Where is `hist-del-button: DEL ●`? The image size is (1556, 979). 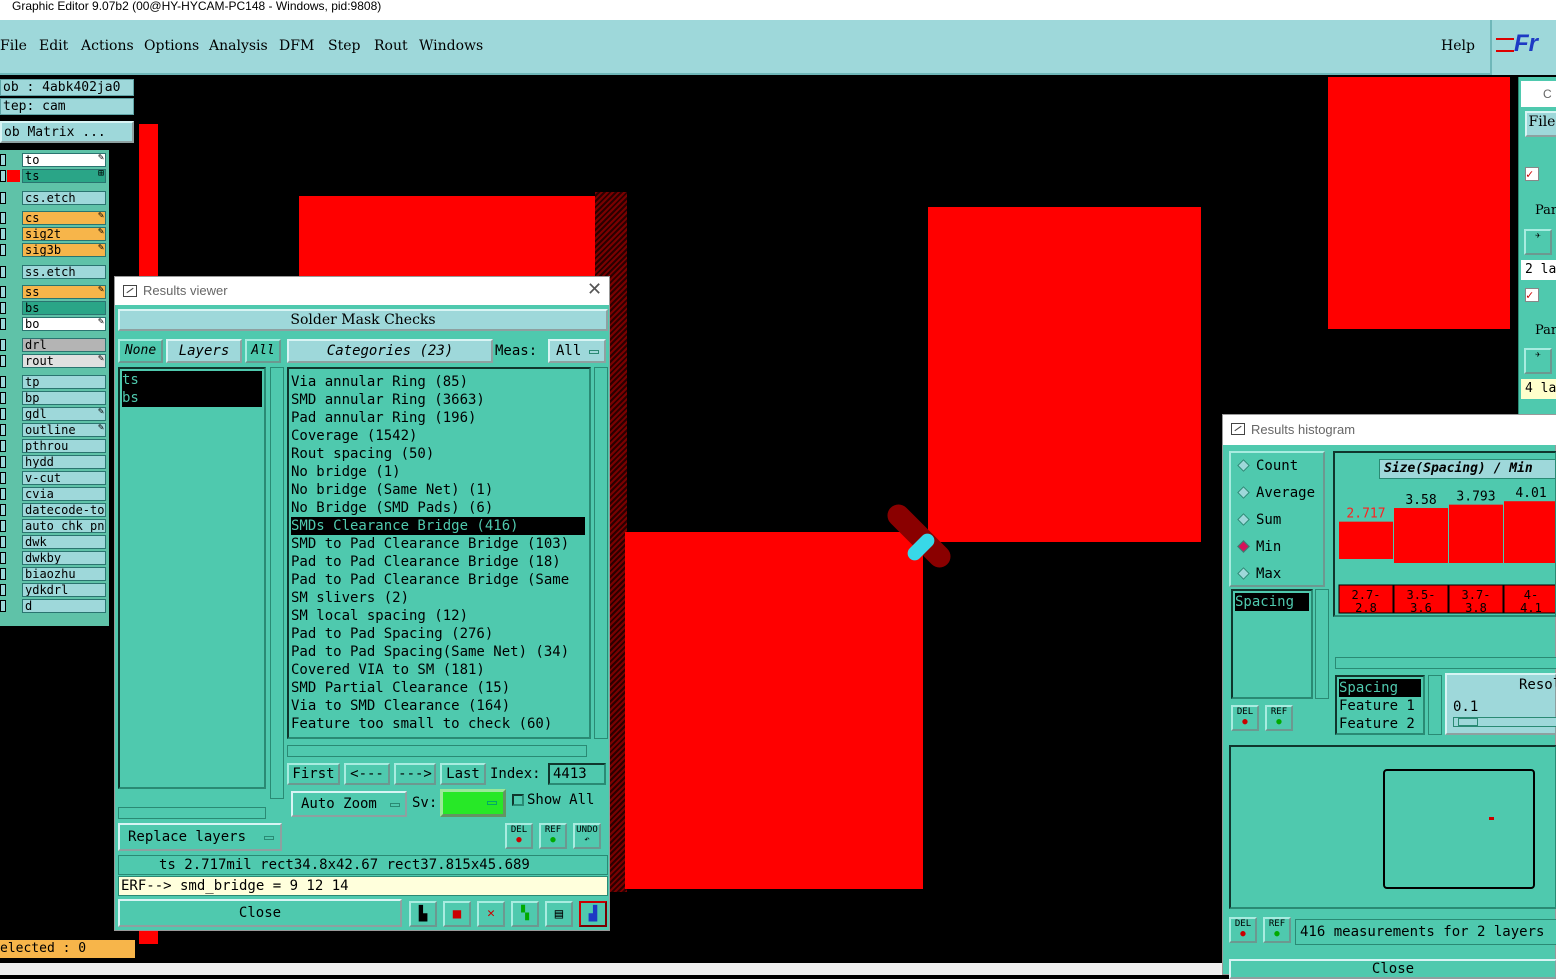
hist-del-button: DEL ● is located at coordinates (1245, 718).